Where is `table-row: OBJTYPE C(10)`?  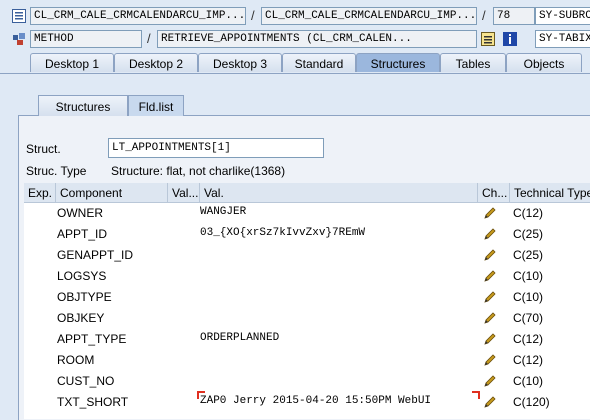 table-row: OBJTYPE C(10) is located at coordinates (307, 297).